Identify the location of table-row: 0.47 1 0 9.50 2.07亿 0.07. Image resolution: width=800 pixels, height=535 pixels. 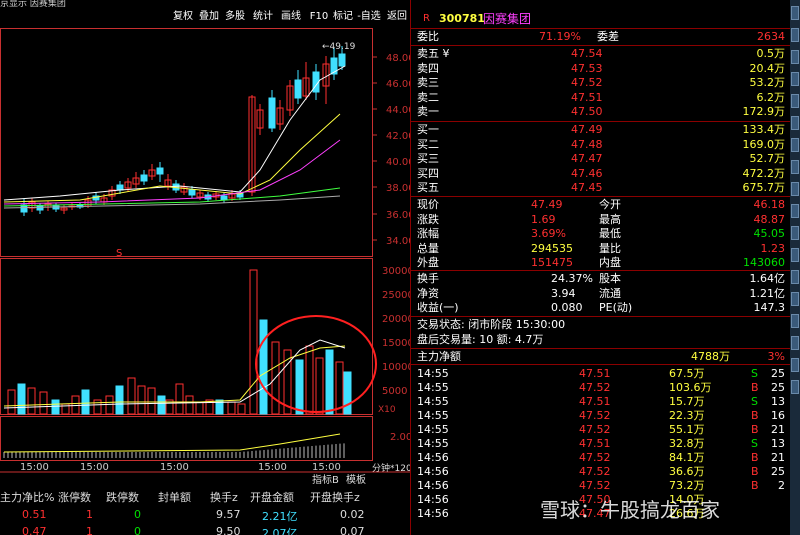
(205, 530).